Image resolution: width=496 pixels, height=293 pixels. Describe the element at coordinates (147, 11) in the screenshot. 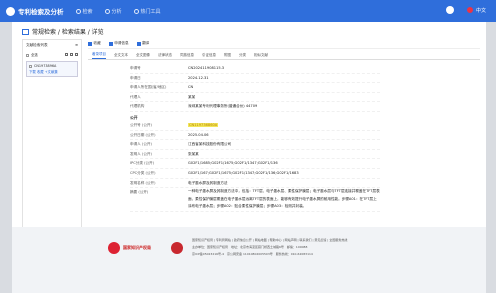

I see `nav-tools: 热门工具` at that location.